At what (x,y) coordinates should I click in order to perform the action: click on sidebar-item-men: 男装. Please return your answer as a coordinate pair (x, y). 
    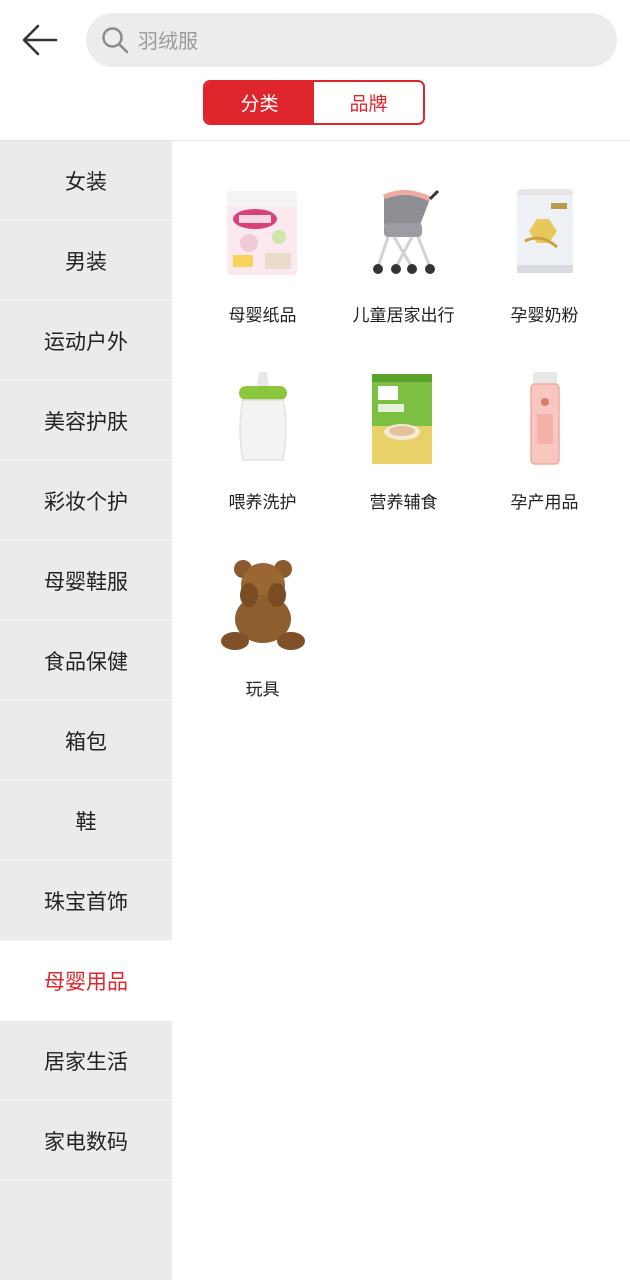
    Looking at the image, I should click on (86, 261).